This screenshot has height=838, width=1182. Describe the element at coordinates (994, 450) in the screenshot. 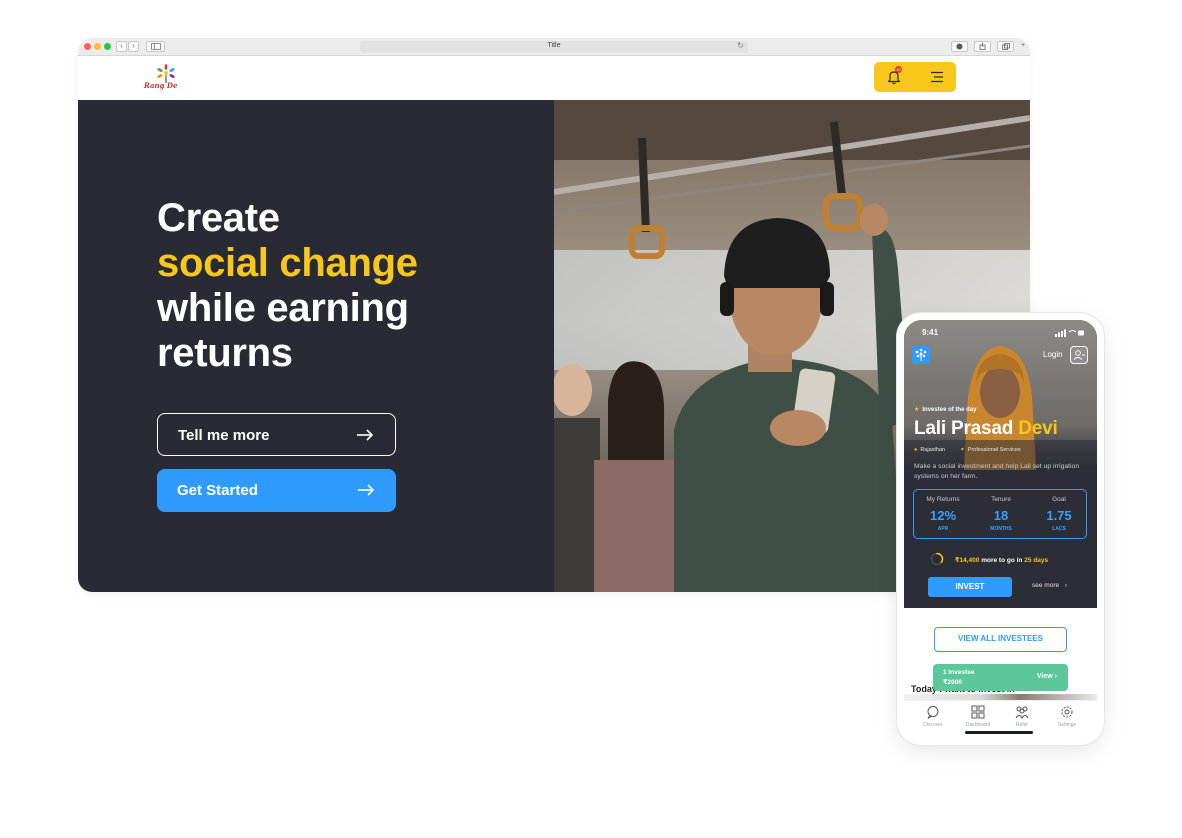

I see `investee-category: Professional Services` at that location.